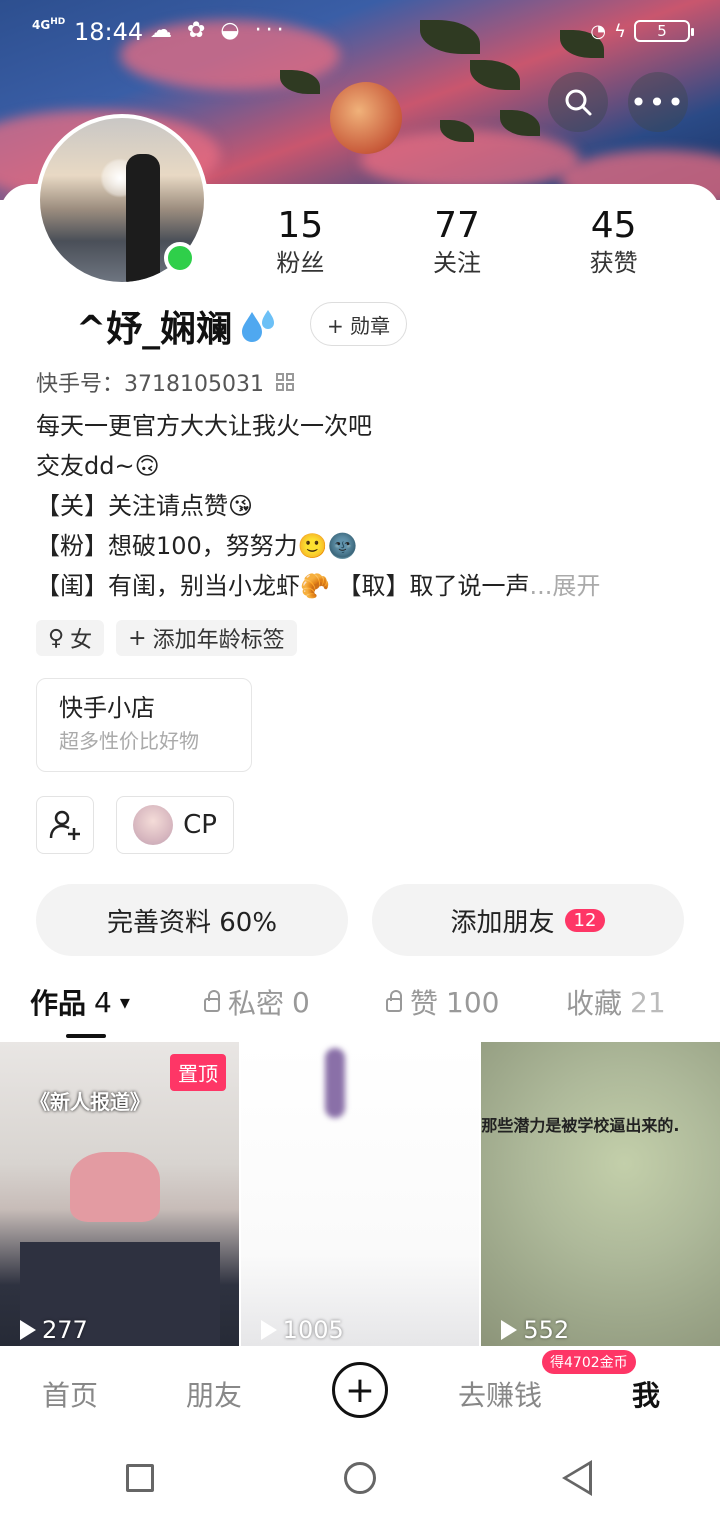  What do you see at coordinates (258, 326) in the screenshot?
I see `droplets-icon` at bounding box center [258, 326].